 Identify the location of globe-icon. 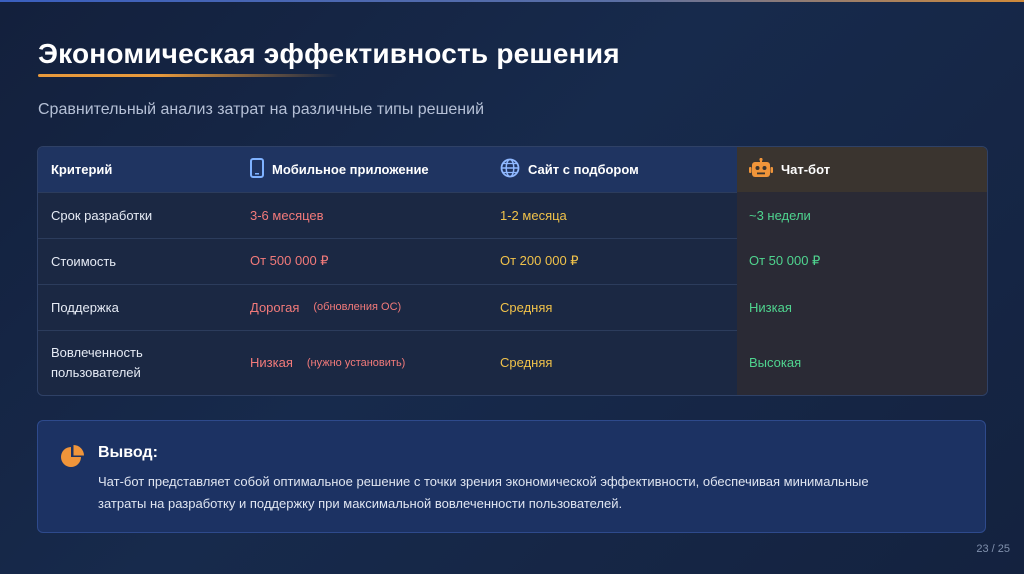
(510, 169).